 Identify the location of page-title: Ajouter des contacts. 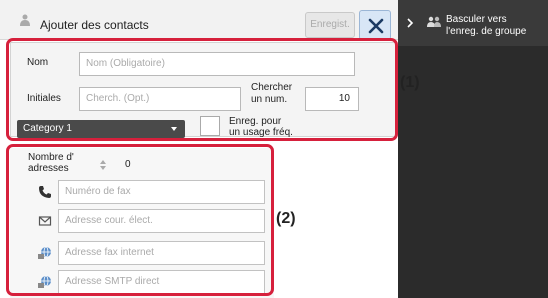
(94, 25).